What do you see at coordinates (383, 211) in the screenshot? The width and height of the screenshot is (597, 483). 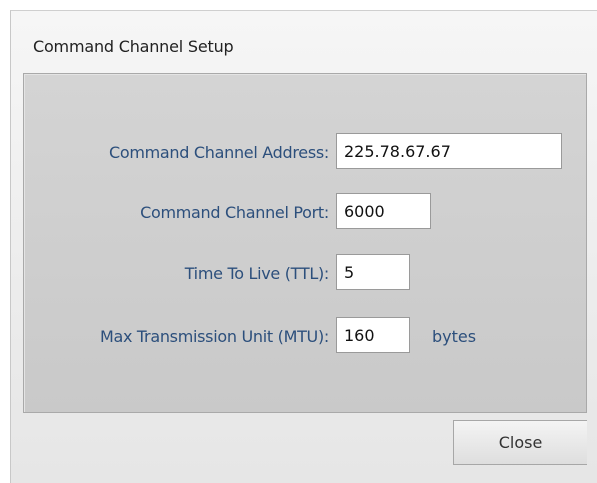 I see `port-field: 6000` at bounding box center [383, 211].